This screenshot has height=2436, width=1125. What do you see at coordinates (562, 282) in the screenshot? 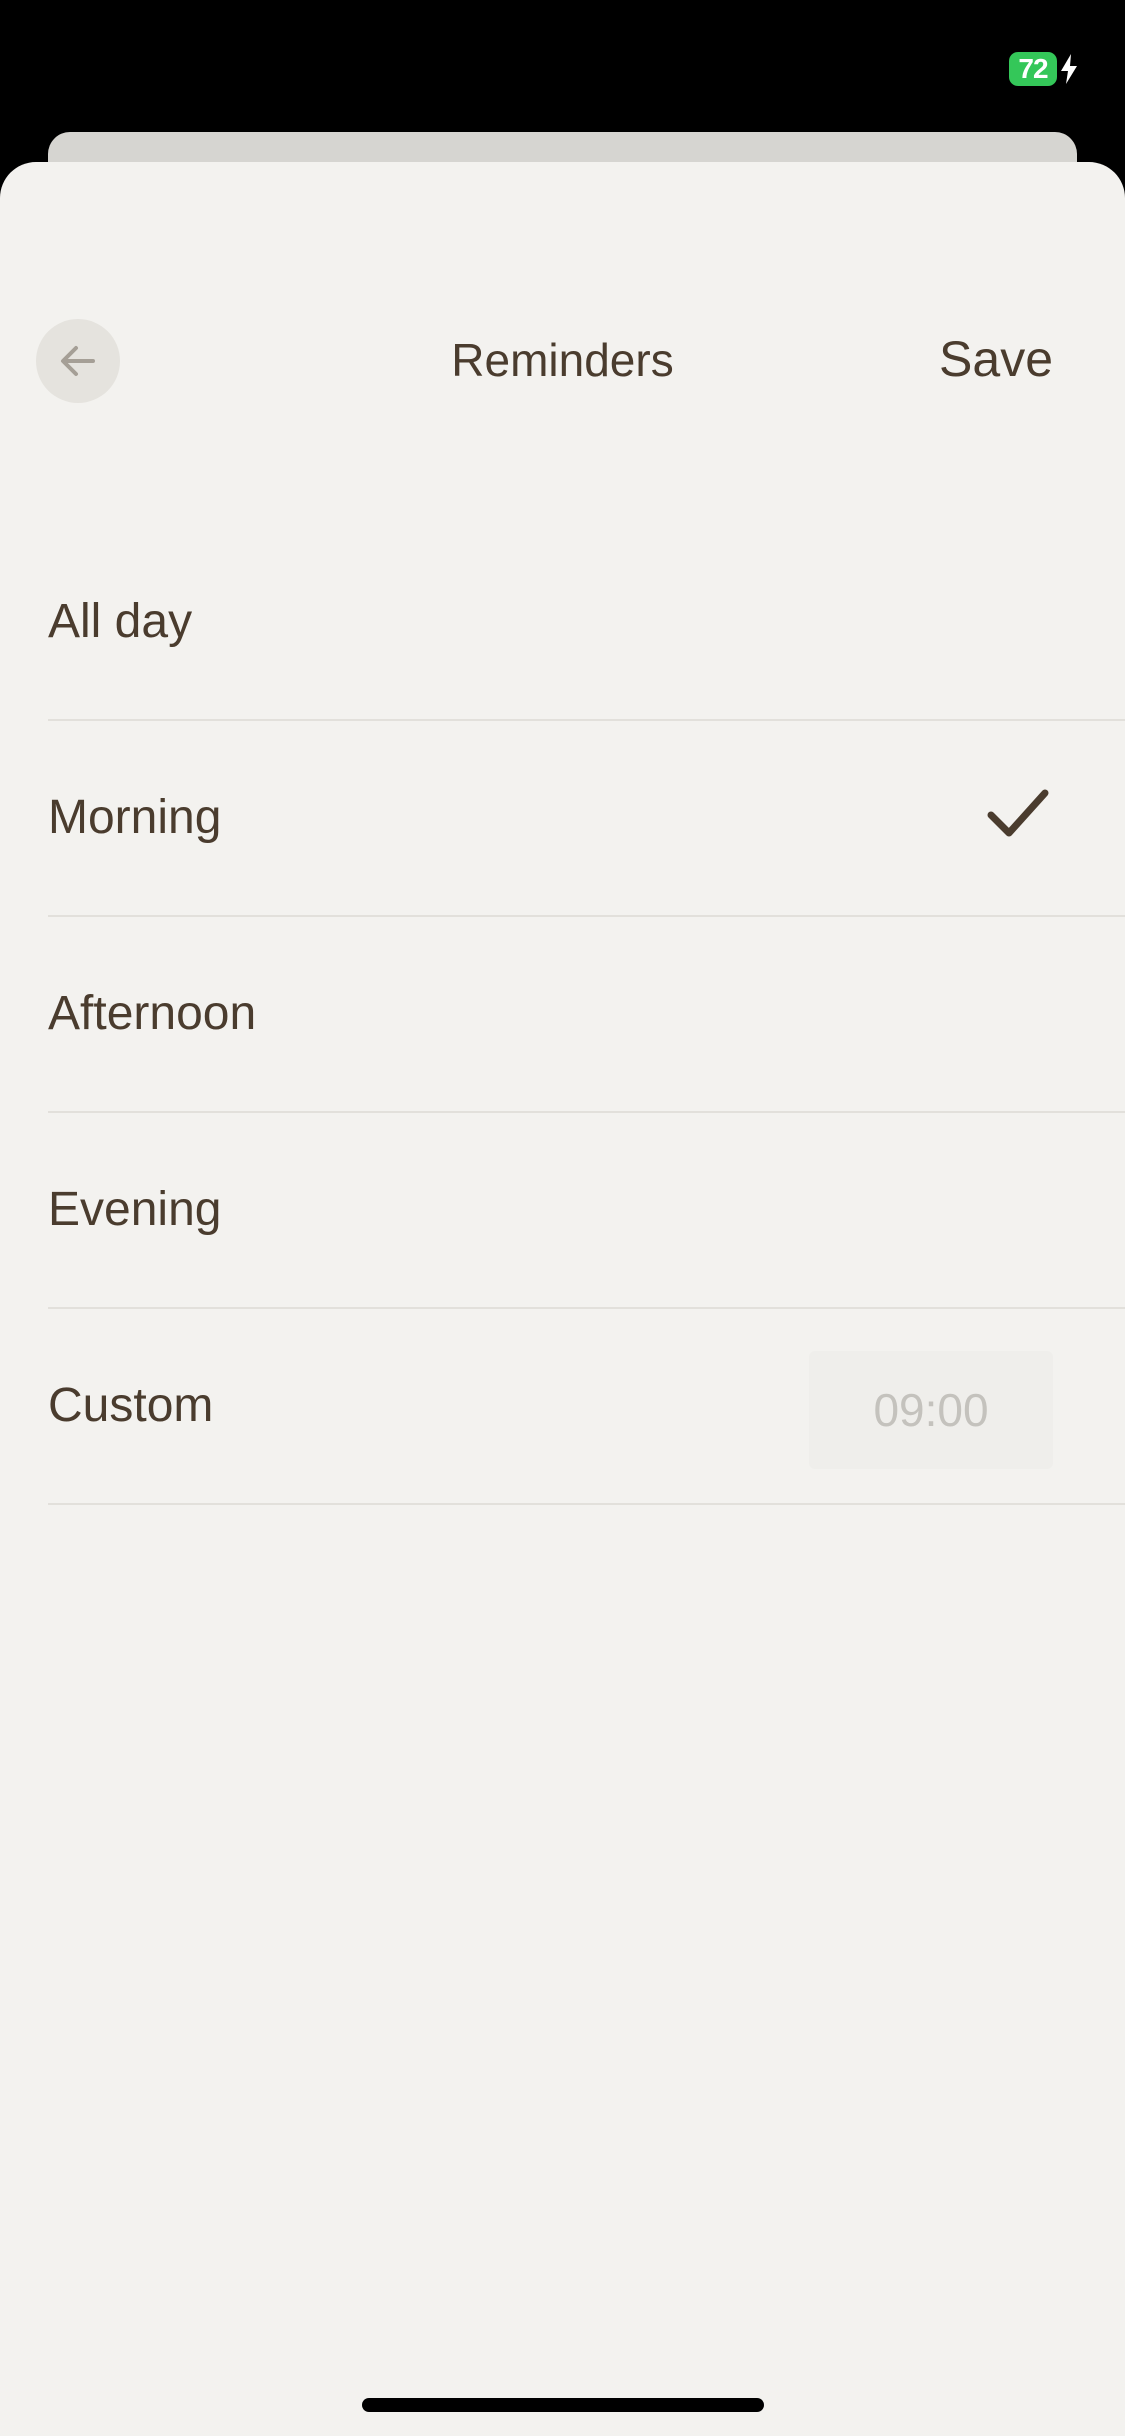
I see `sheet-header: Reminders Save` at bounding box center [562, 282].